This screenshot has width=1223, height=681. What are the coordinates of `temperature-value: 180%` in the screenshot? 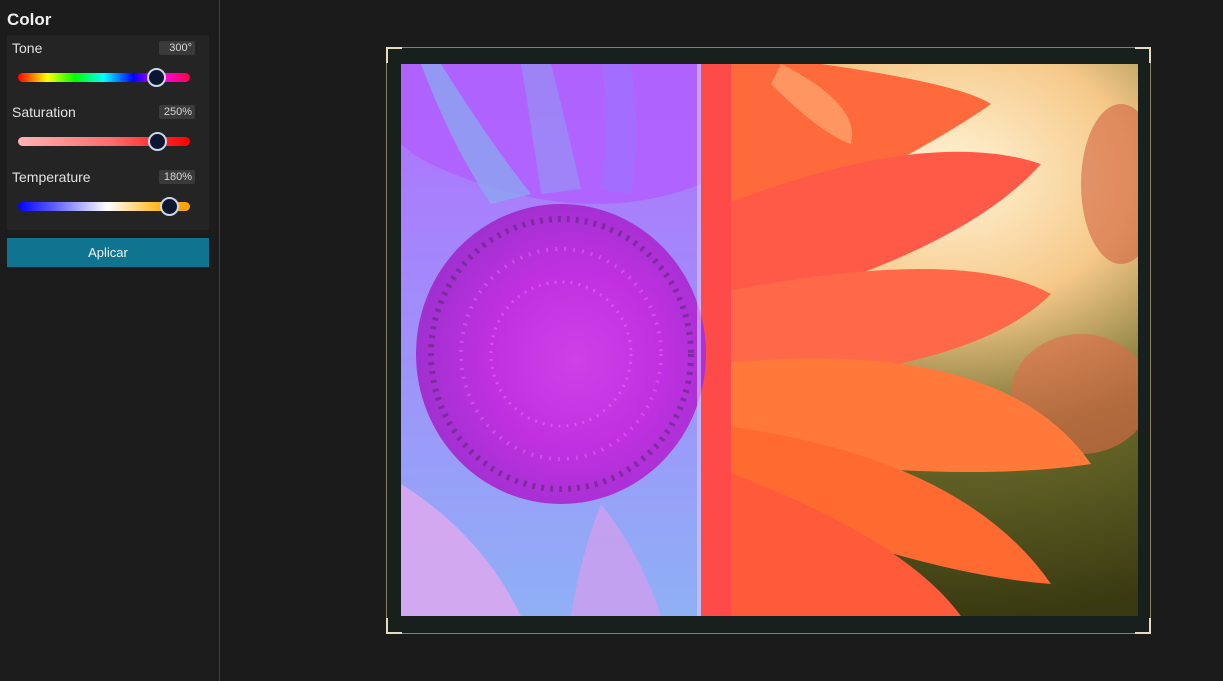 It's located at (177, 177).